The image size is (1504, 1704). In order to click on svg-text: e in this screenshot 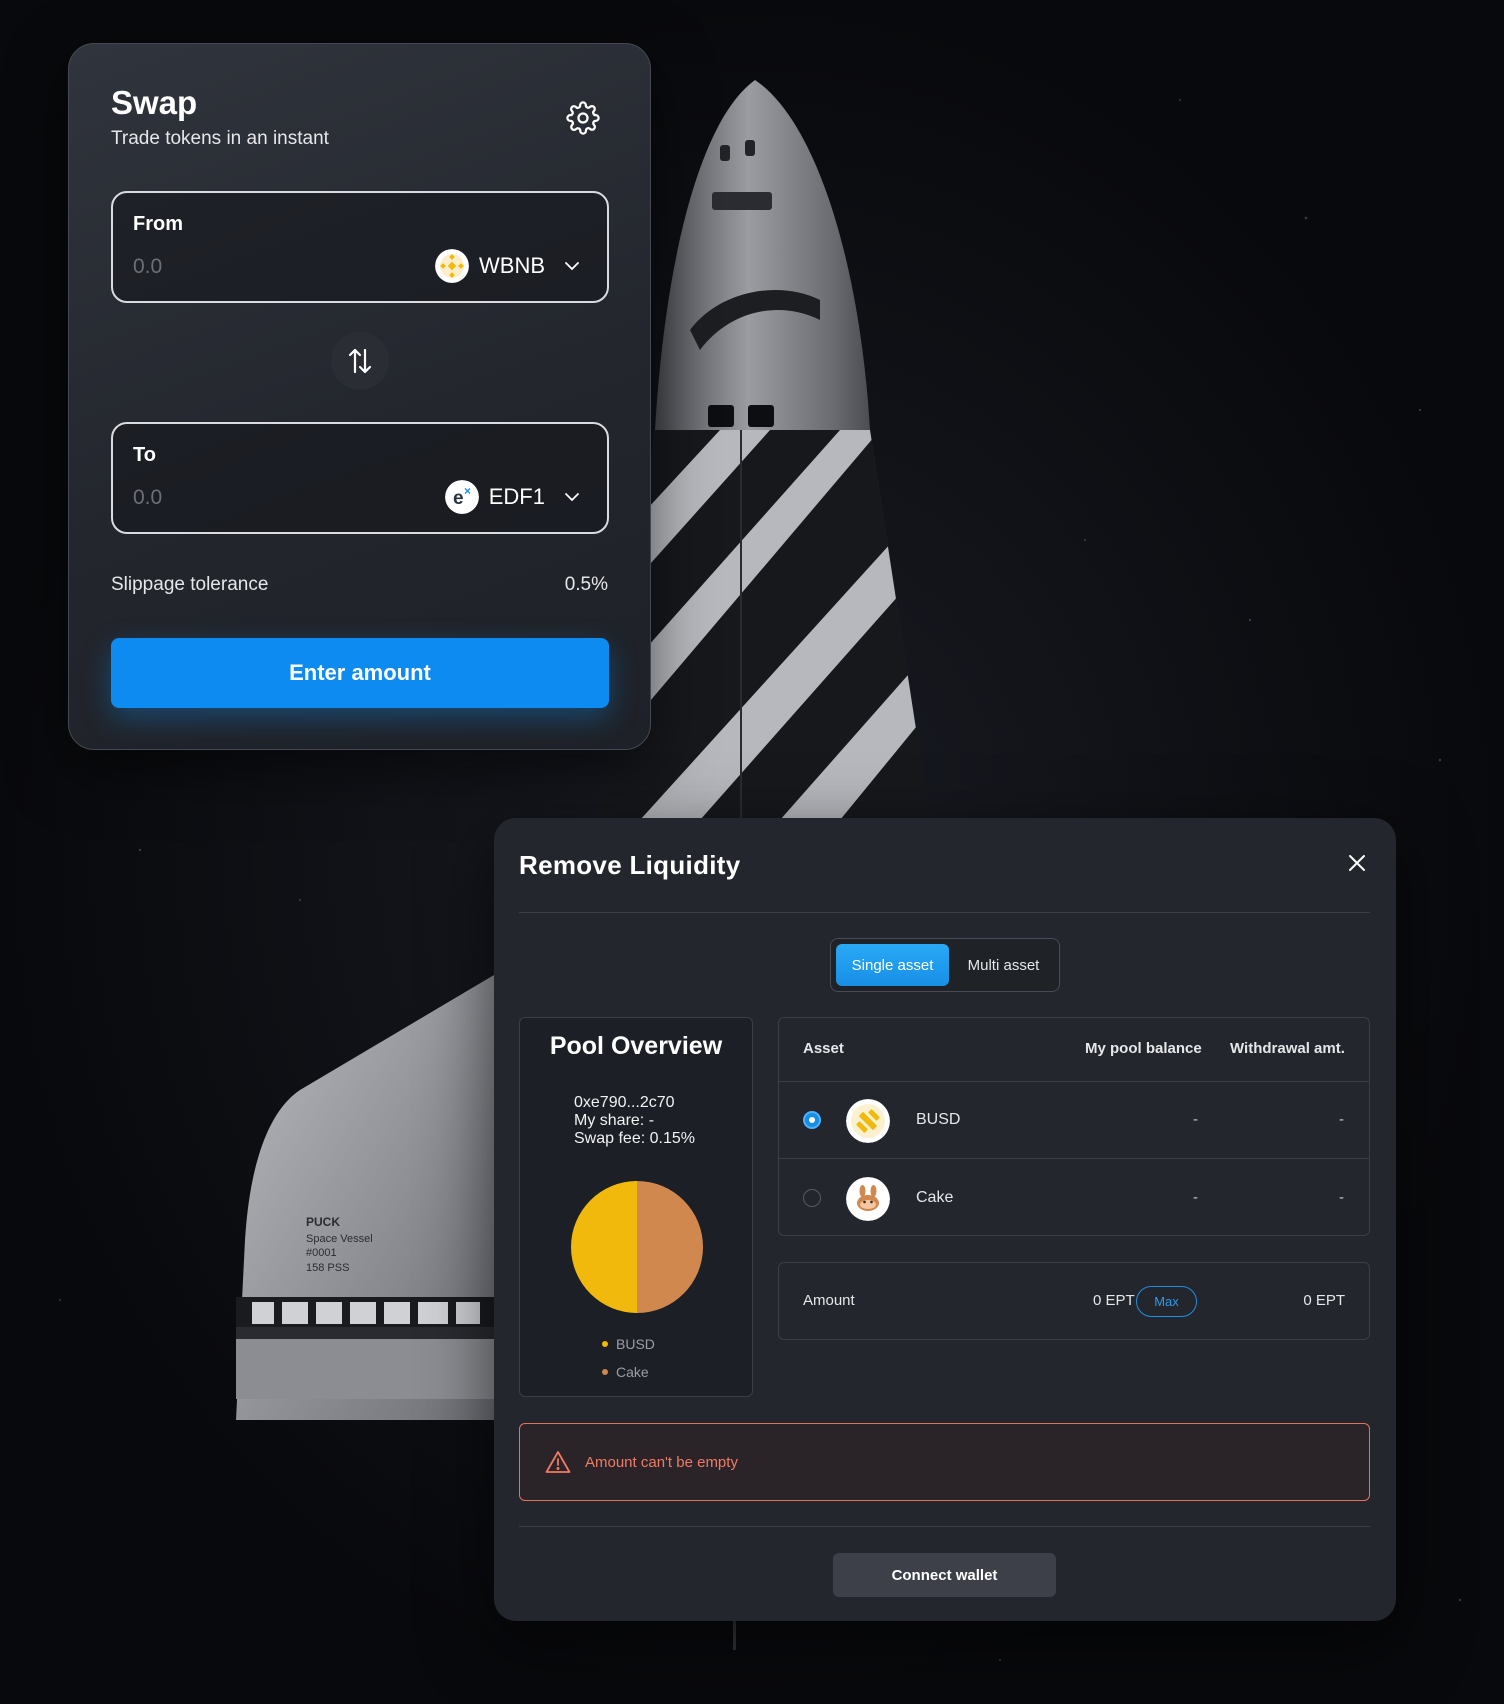, I will do `click(458, 498)`.